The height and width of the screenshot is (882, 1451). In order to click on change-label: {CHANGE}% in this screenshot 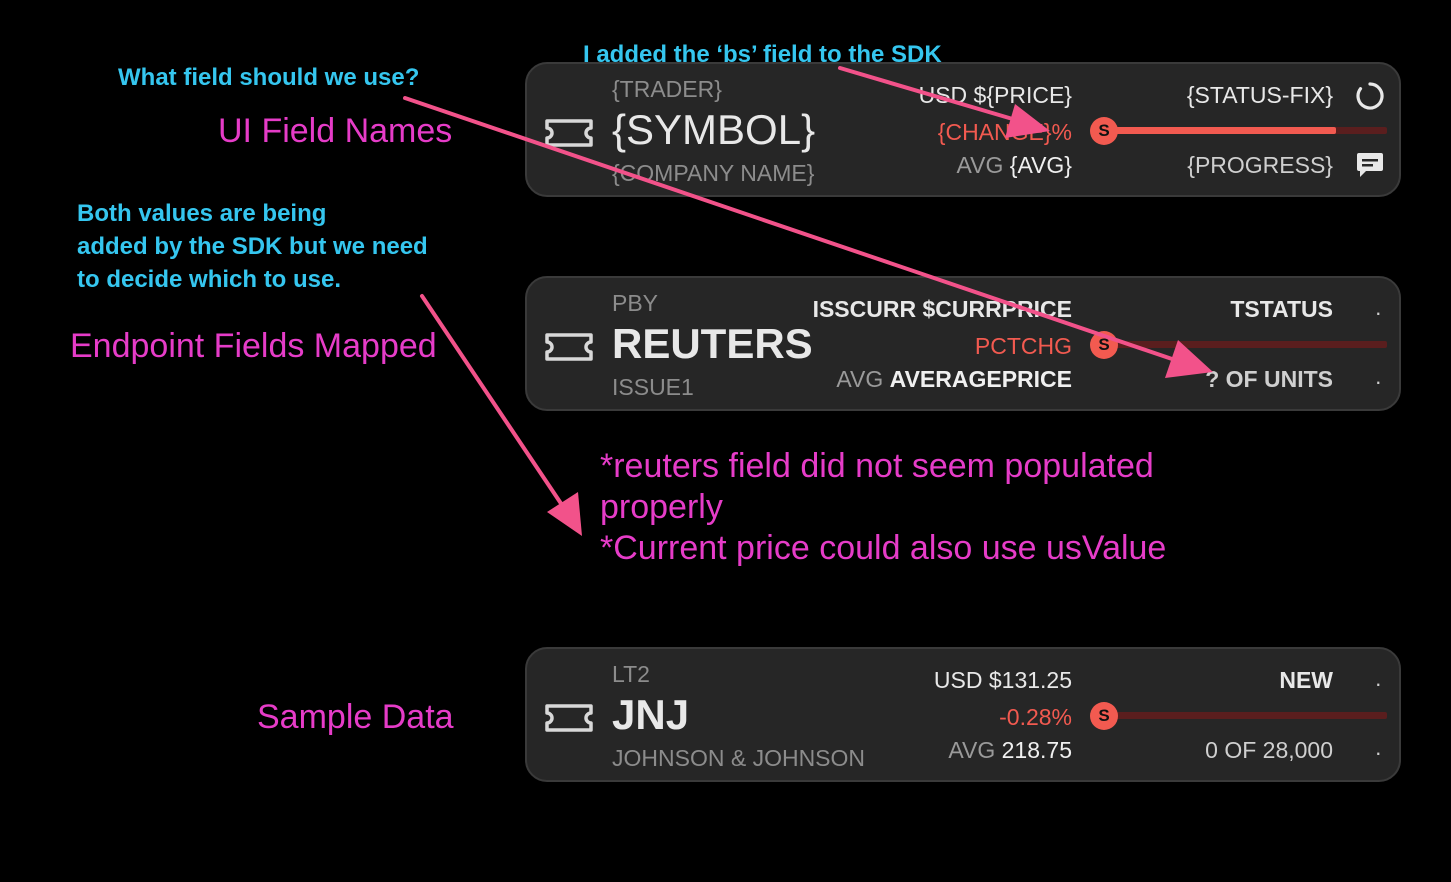, I will do `click(1004, 132)`.